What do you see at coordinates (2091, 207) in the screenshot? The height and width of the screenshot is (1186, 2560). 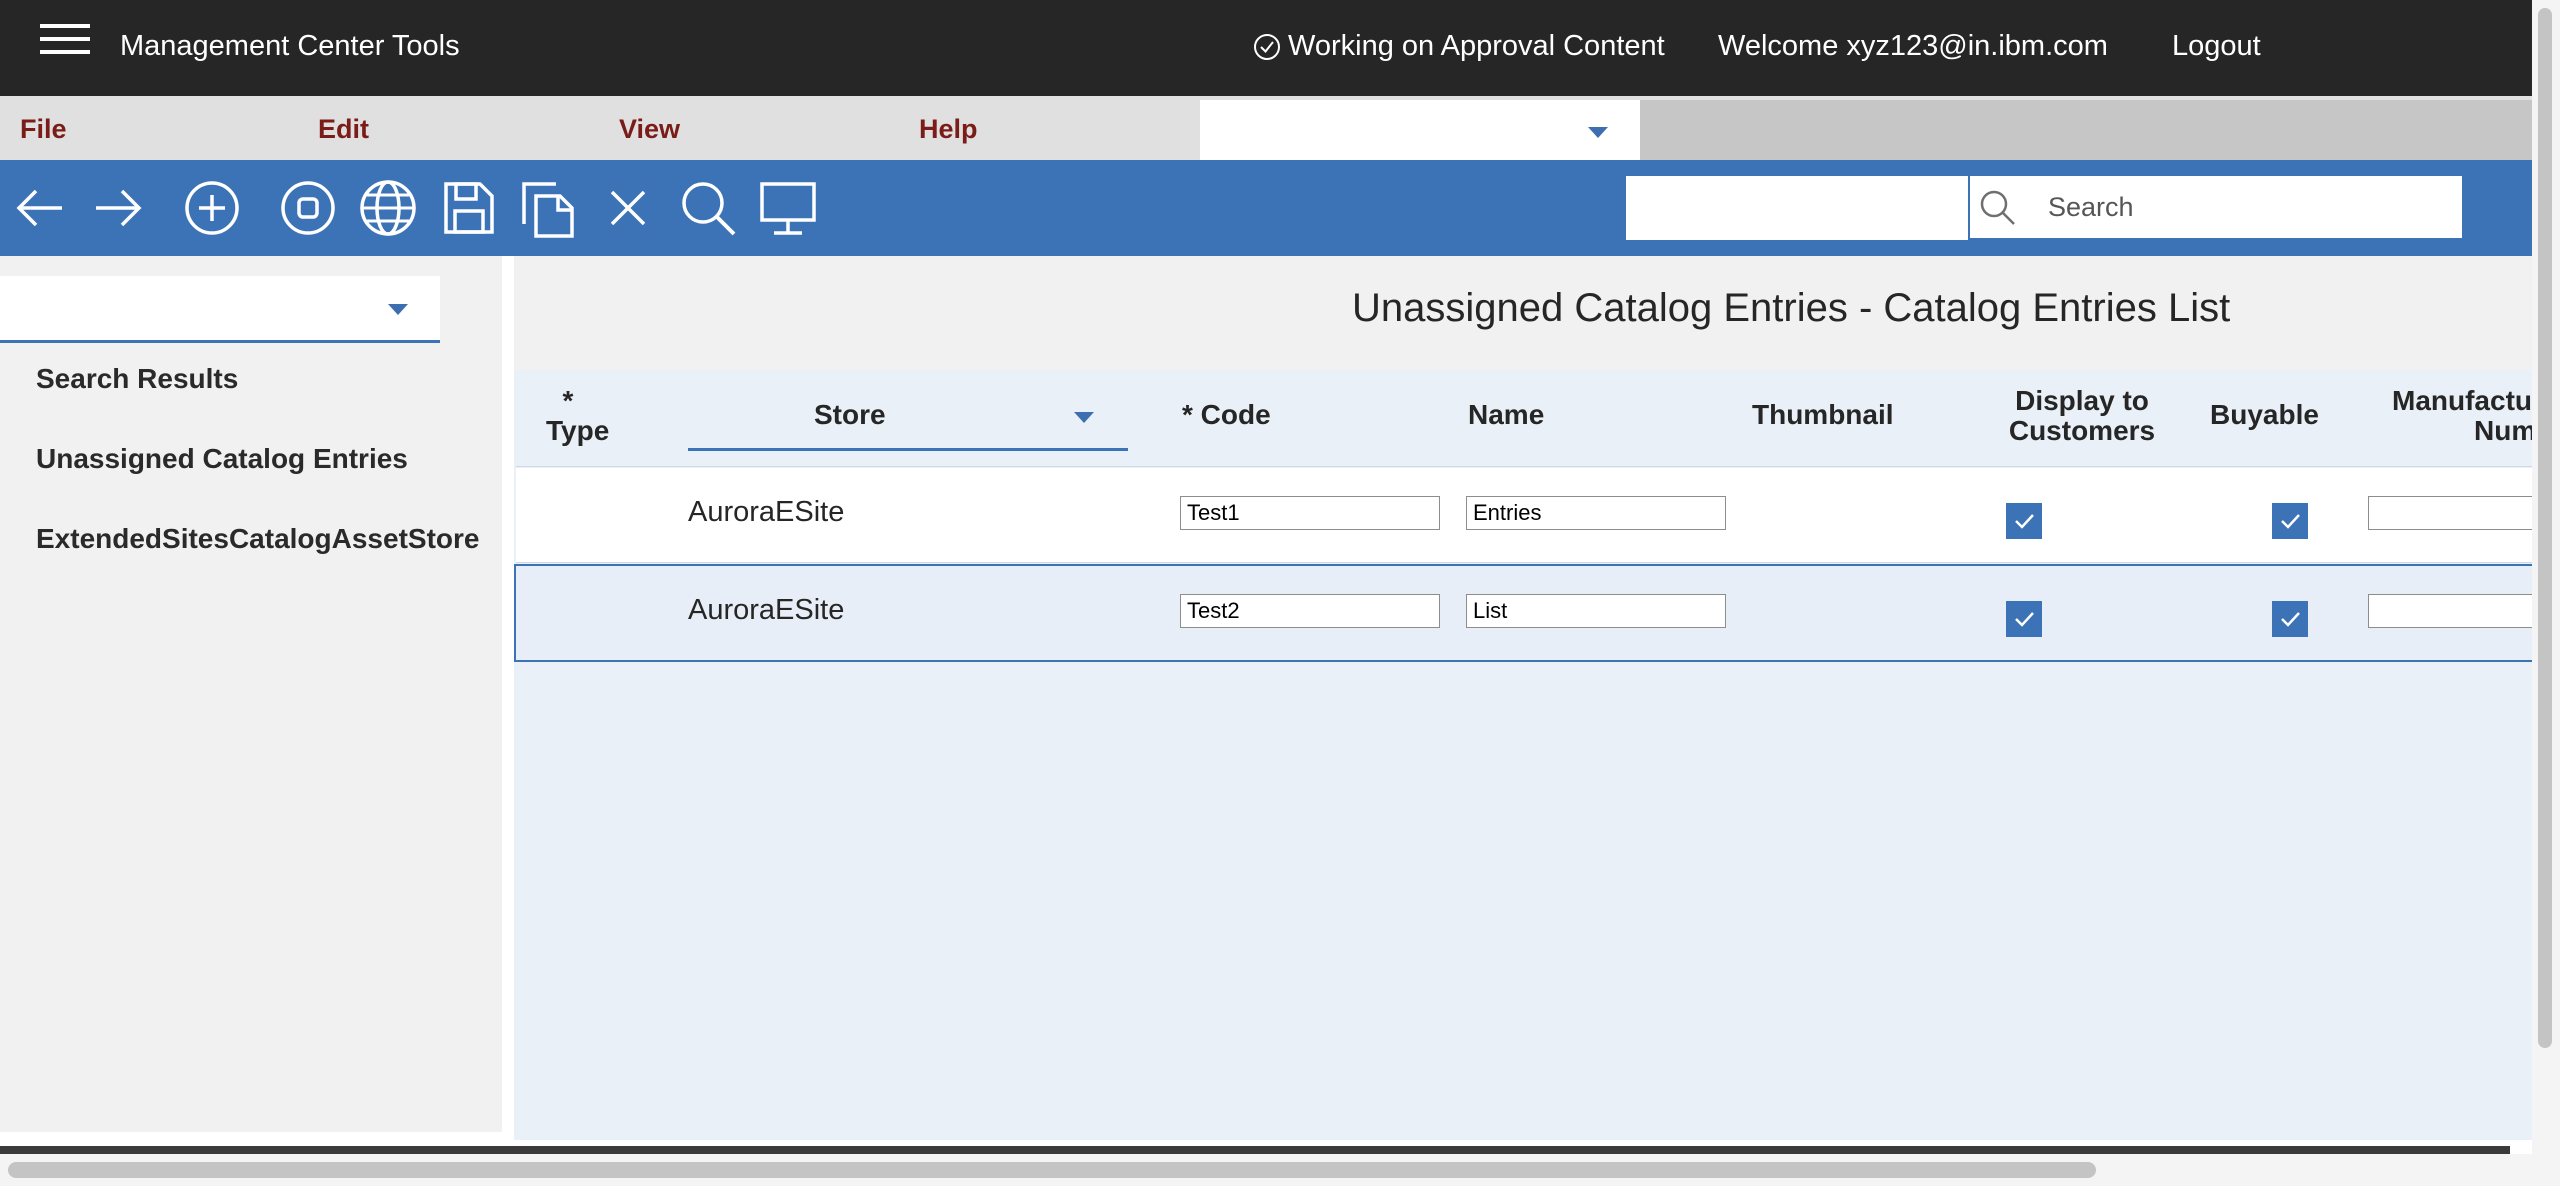 I see `search-placeholder: Search` at bounding box center [2091, 207].